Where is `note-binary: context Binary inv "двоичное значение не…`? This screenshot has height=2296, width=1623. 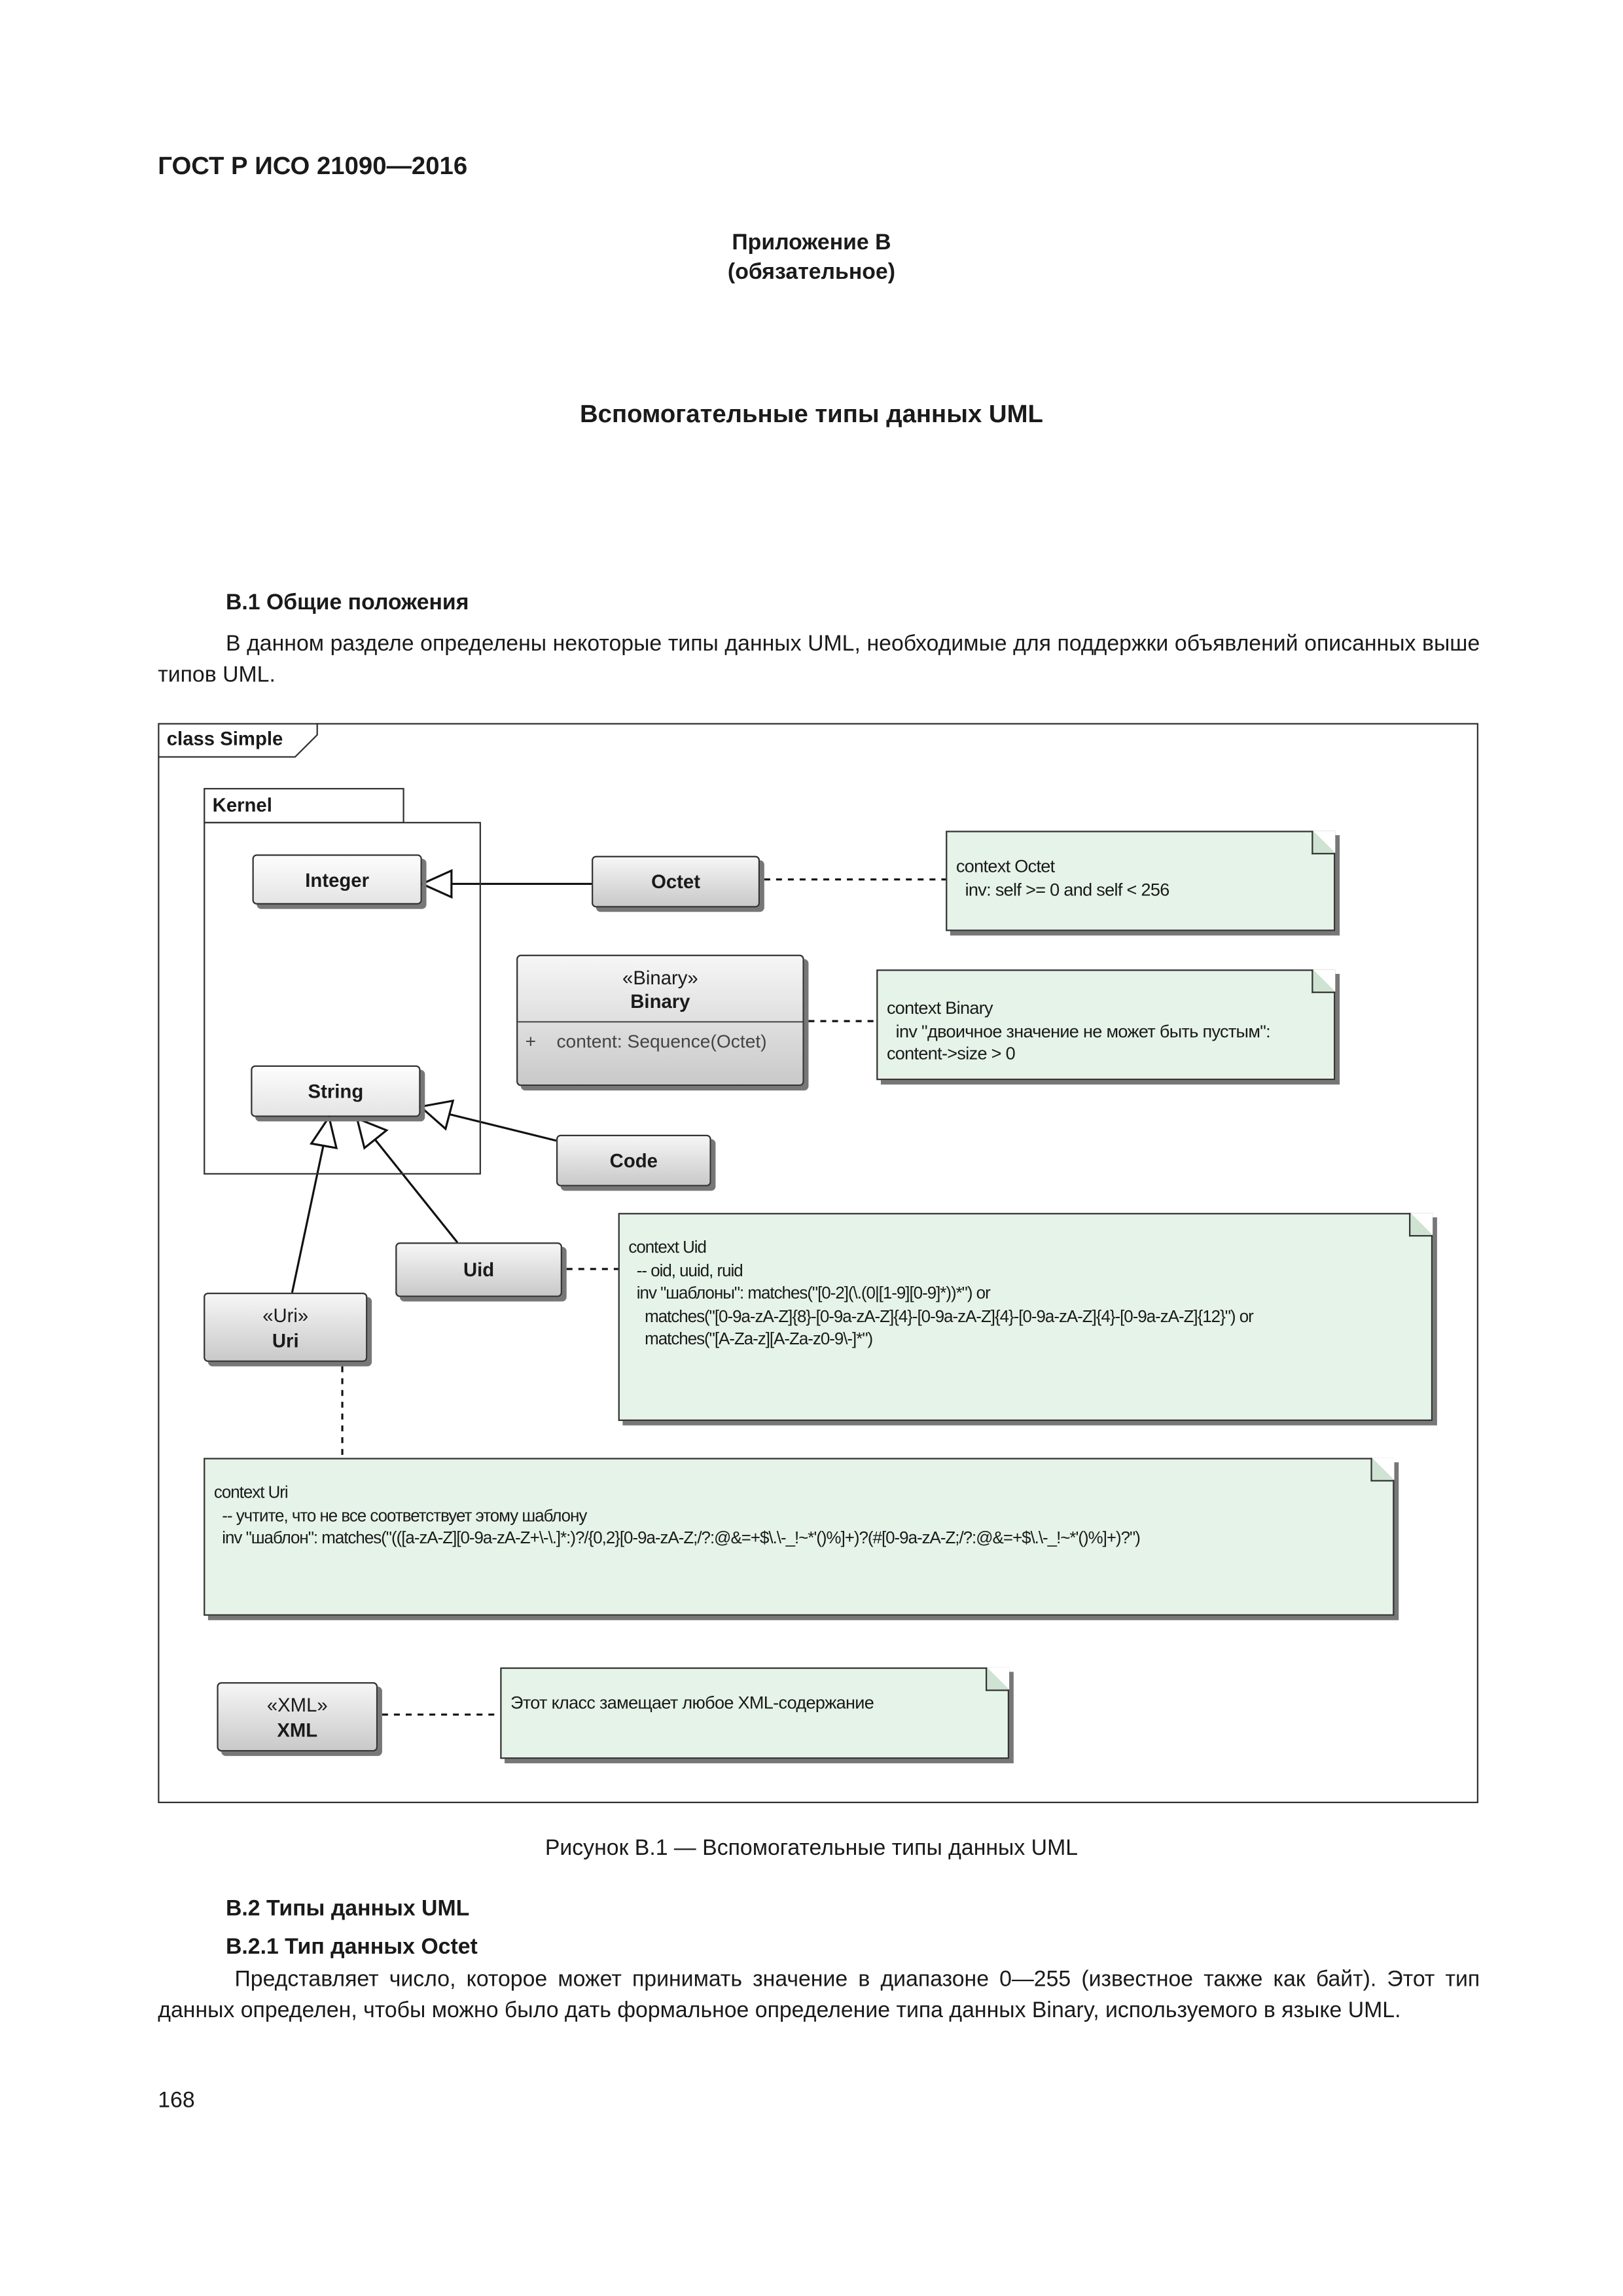 note-binary: context Binary inv "двоичное значение не… is located at coordinates (1106, 1025).